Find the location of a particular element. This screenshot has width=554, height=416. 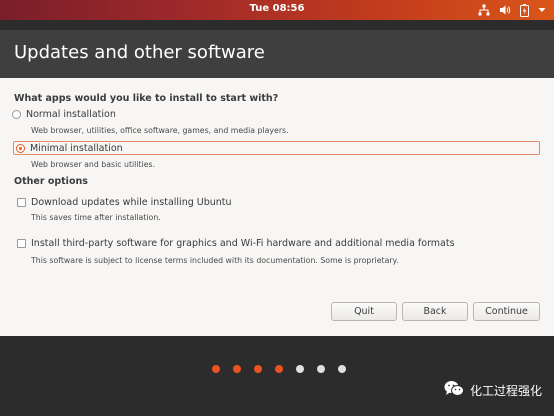

minimal-installation-radio: Minimal installation is located at coordinates (276, 148).